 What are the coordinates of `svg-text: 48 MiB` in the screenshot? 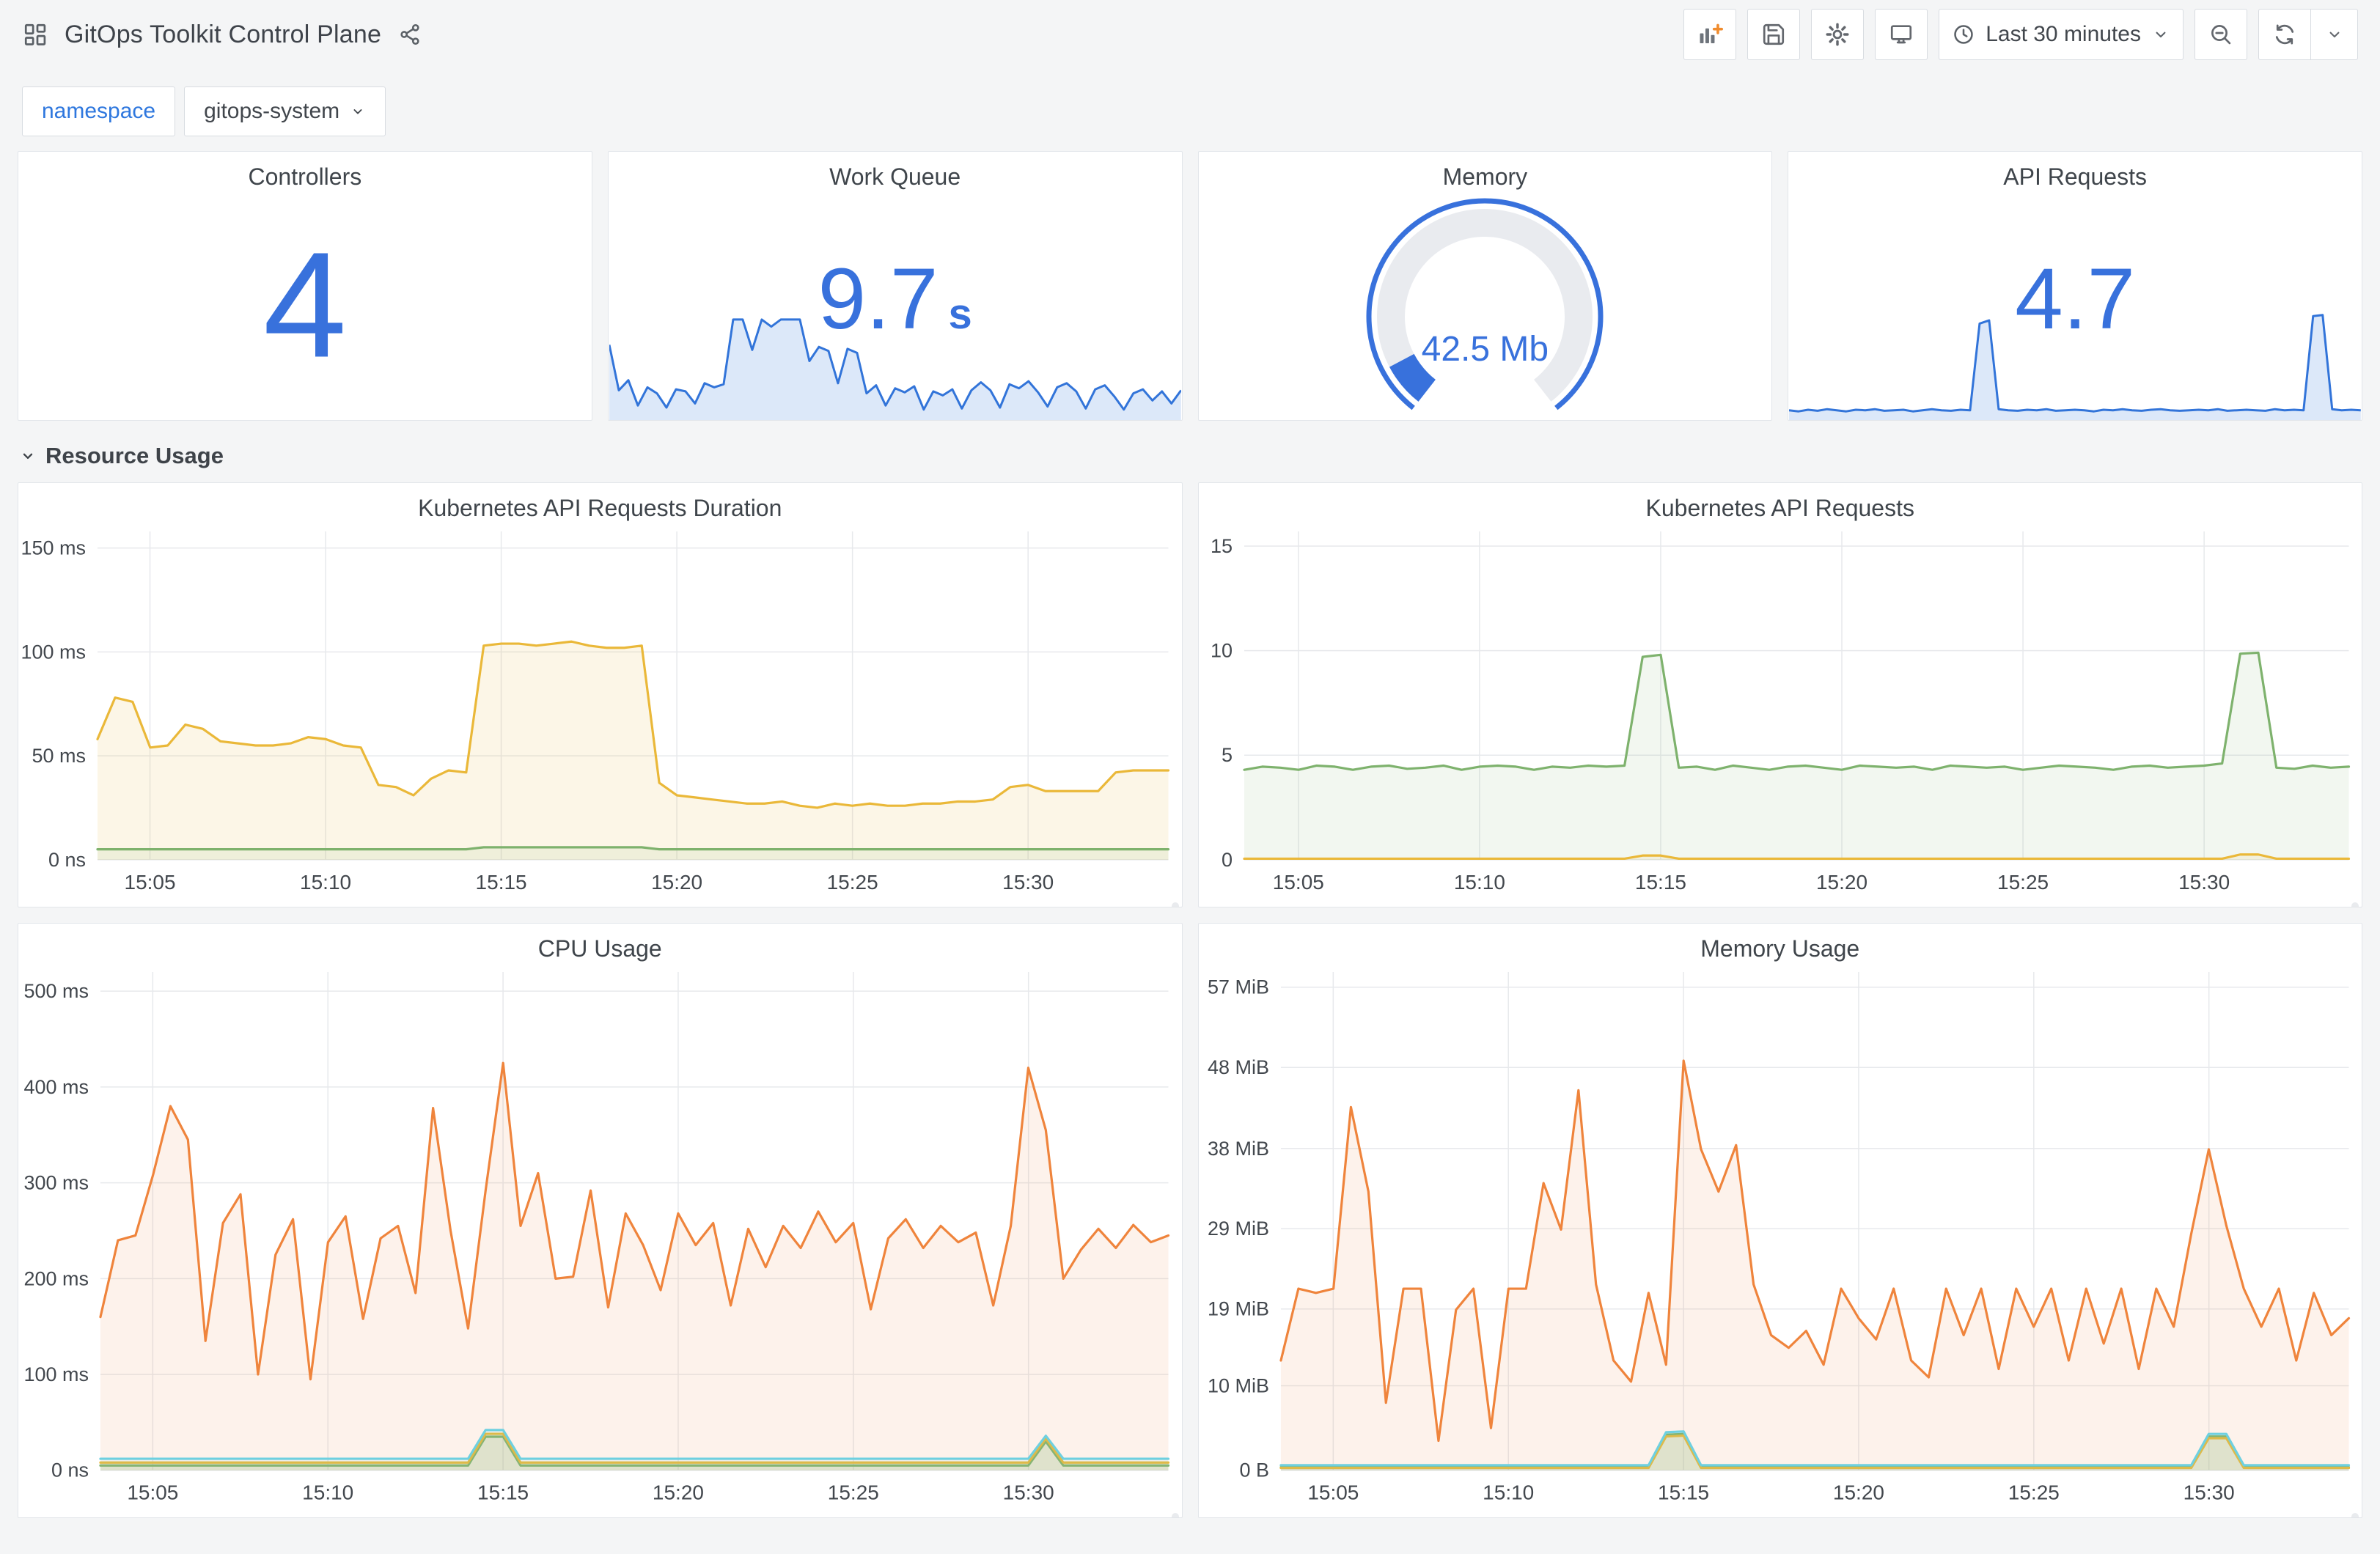 It's located at (1238, 1067).